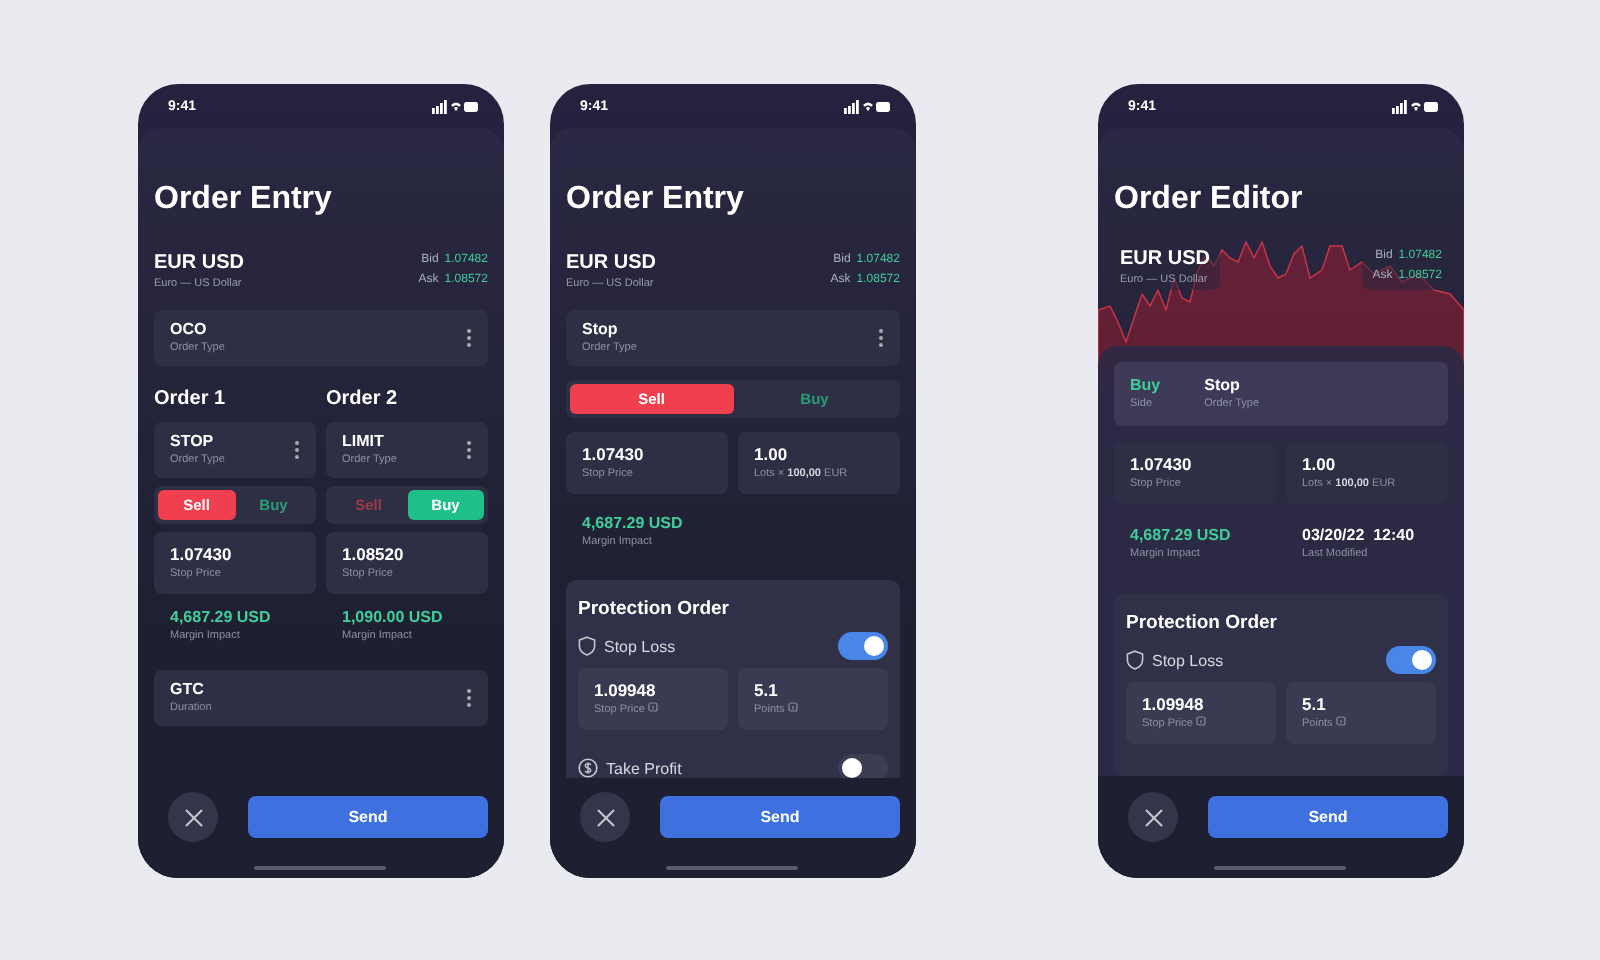  I want to click on option-label: Take Profit, so click(645, 768).